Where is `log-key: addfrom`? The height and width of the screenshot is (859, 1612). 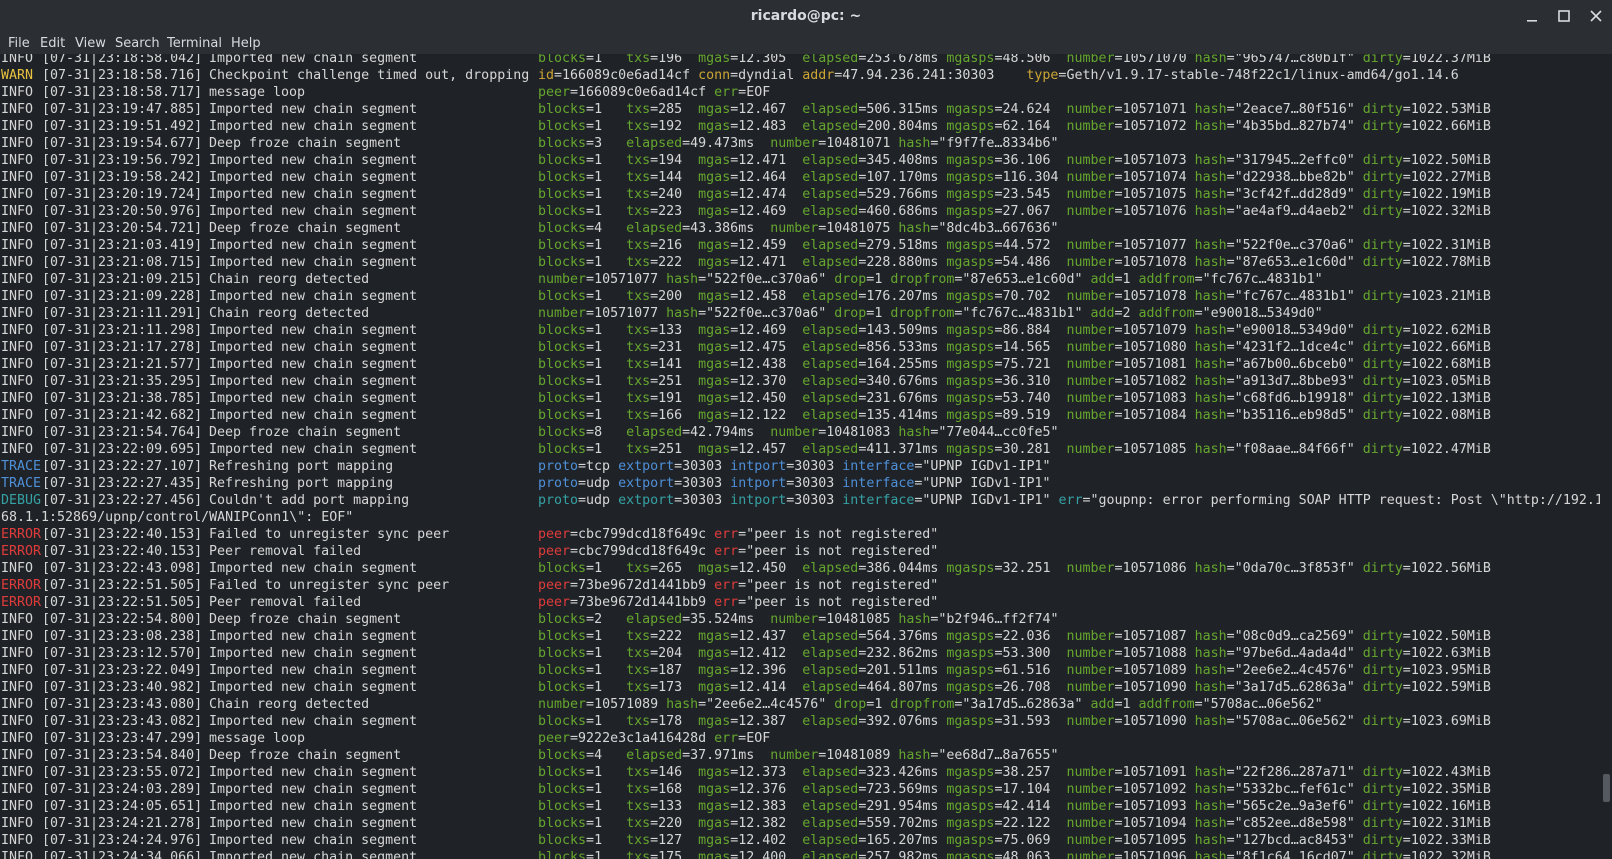
log-key: addfrom is located at coordinates (1166, 279).